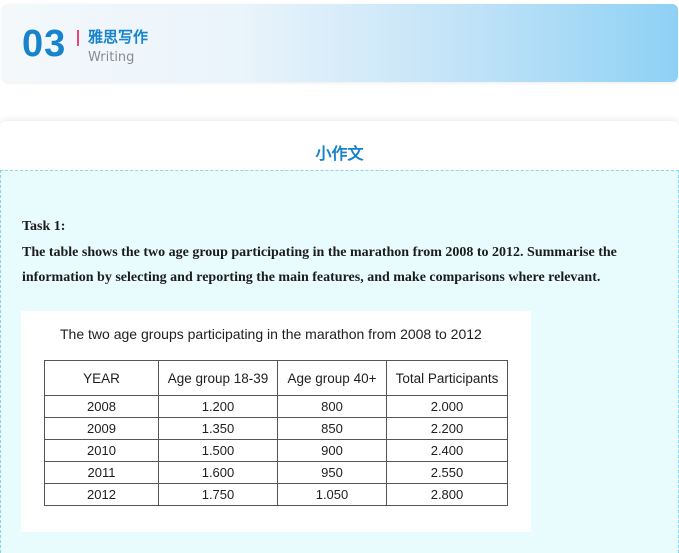  Describe the element at coordinates (44, 44) in the screenshot. I see `section-number: 03` at that location.